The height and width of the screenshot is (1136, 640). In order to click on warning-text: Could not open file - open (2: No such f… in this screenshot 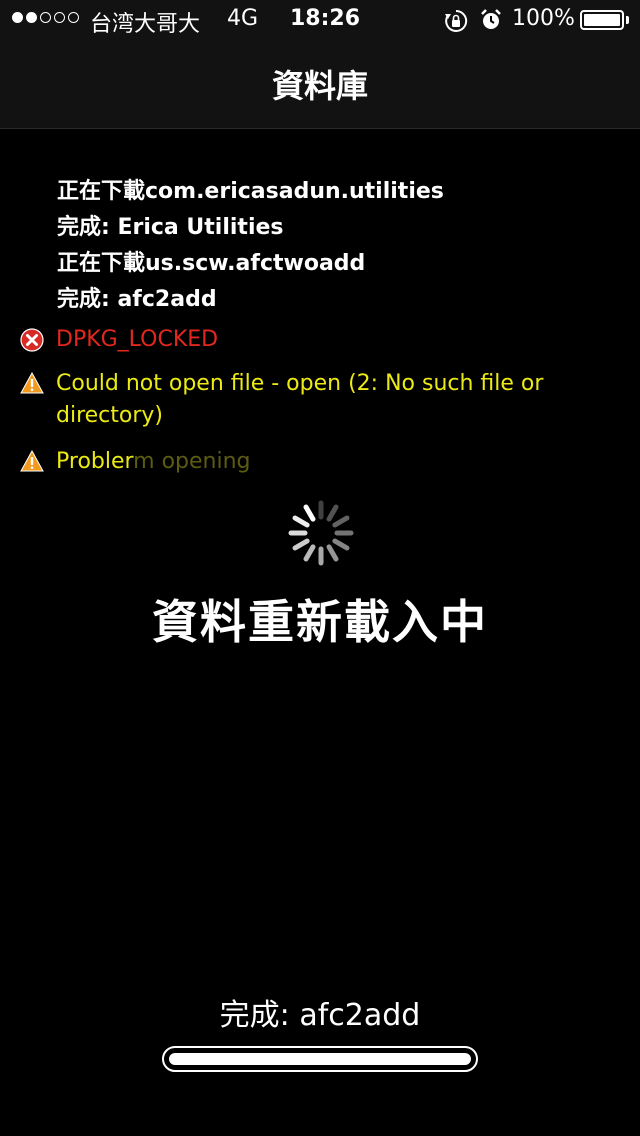, I will do `click(300, 399)`.